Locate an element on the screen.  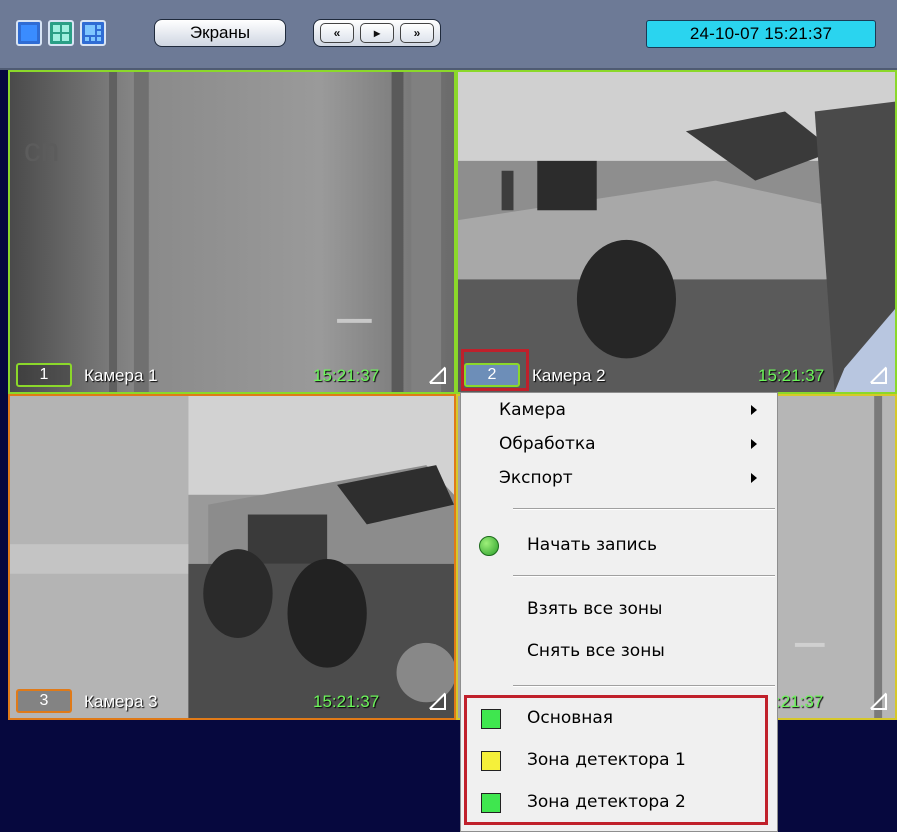
menu-item-start-recording-label: Начать запись is located at coordinates (592, 545).